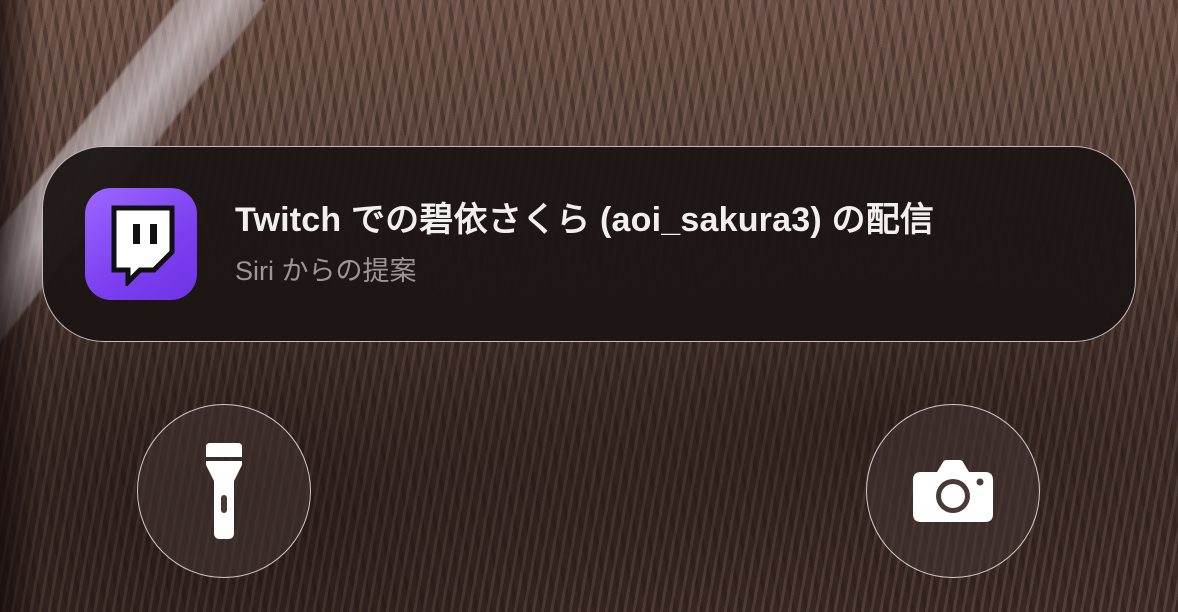 The image size is (1178, 612). What do you see at coordinates (585, 220) in the screenshot?
I see `notification-title: Twitch での碧依さくら (aoi_sakura3) の配信` at bounding box center [585, 220].